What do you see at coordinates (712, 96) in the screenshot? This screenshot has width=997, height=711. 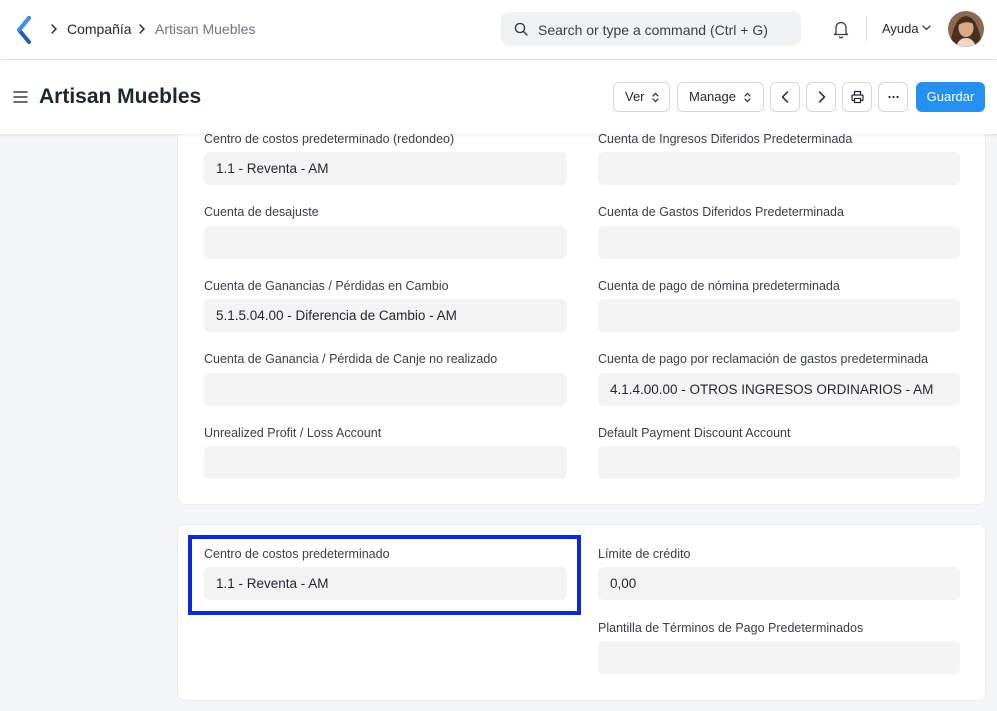 I see `manage-button-label: Manage` at bounding box center [712, 96].